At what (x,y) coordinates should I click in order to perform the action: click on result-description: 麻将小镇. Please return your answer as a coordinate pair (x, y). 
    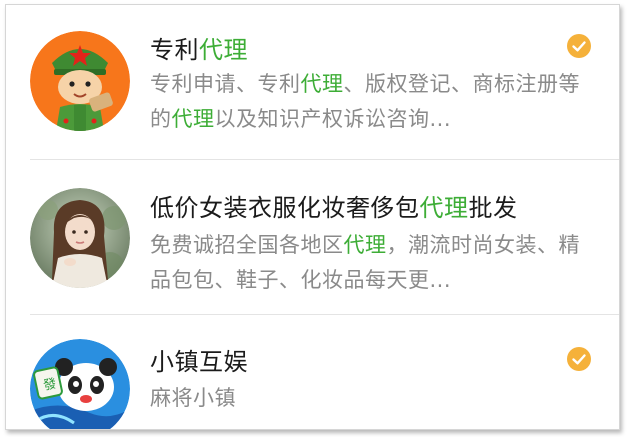
    Looking at the image, I should click on (365, 398).